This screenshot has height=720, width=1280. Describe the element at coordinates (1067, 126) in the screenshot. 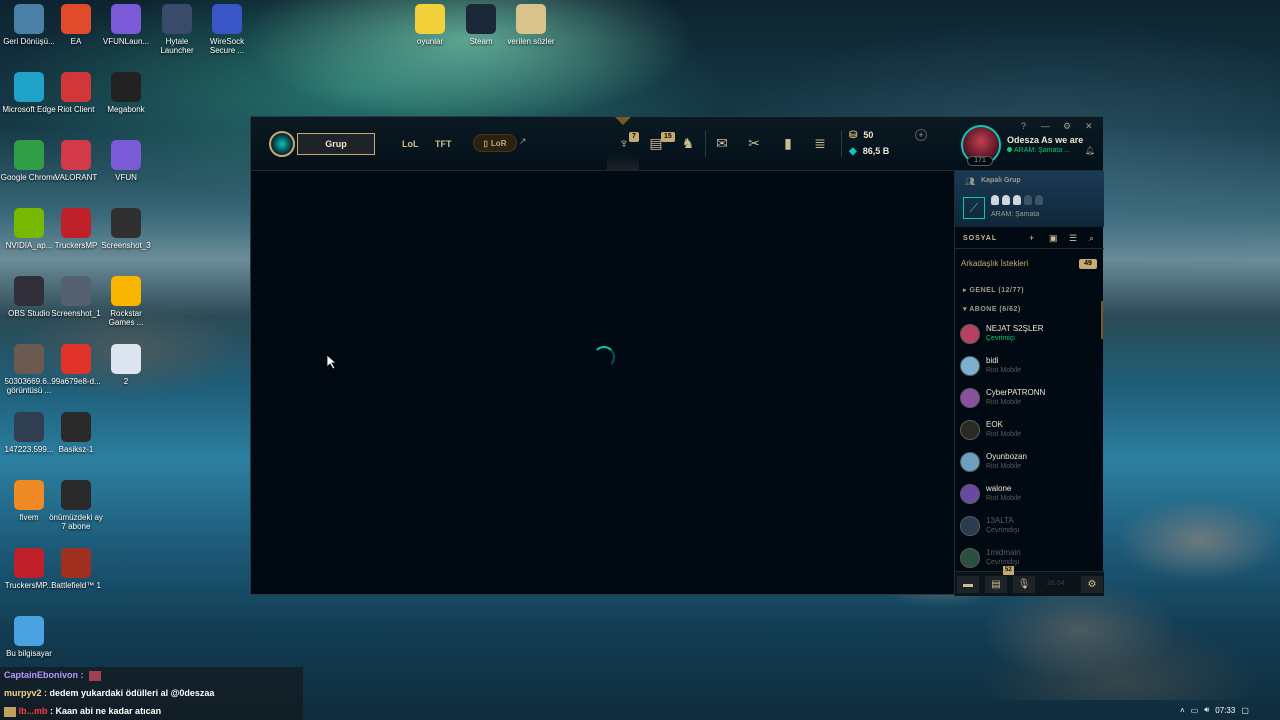

I see `settings-gear-icon: ⚙` at that location.